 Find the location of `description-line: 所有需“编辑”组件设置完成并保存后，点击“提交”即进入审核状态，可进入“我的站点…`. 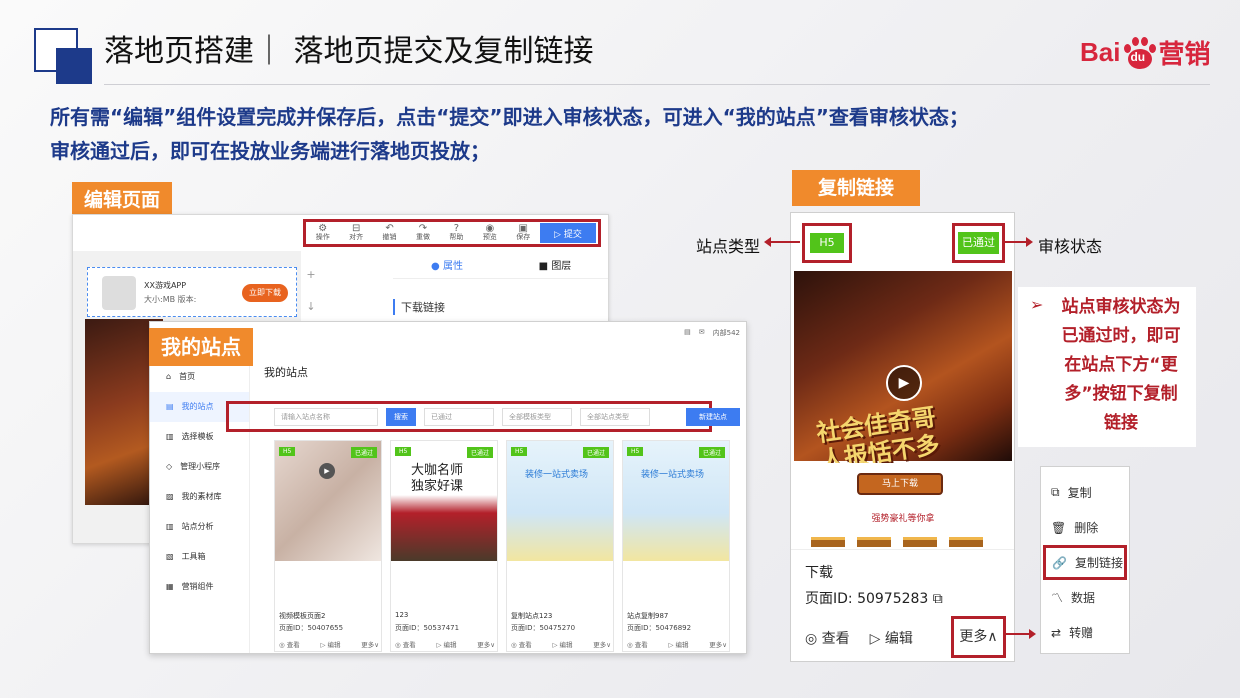

description-line: 所有需“编辑”组件设置完成并保存后，点击“提交”即进入审核状态，可进入“我的站点… is located at coordinates (509, 117).